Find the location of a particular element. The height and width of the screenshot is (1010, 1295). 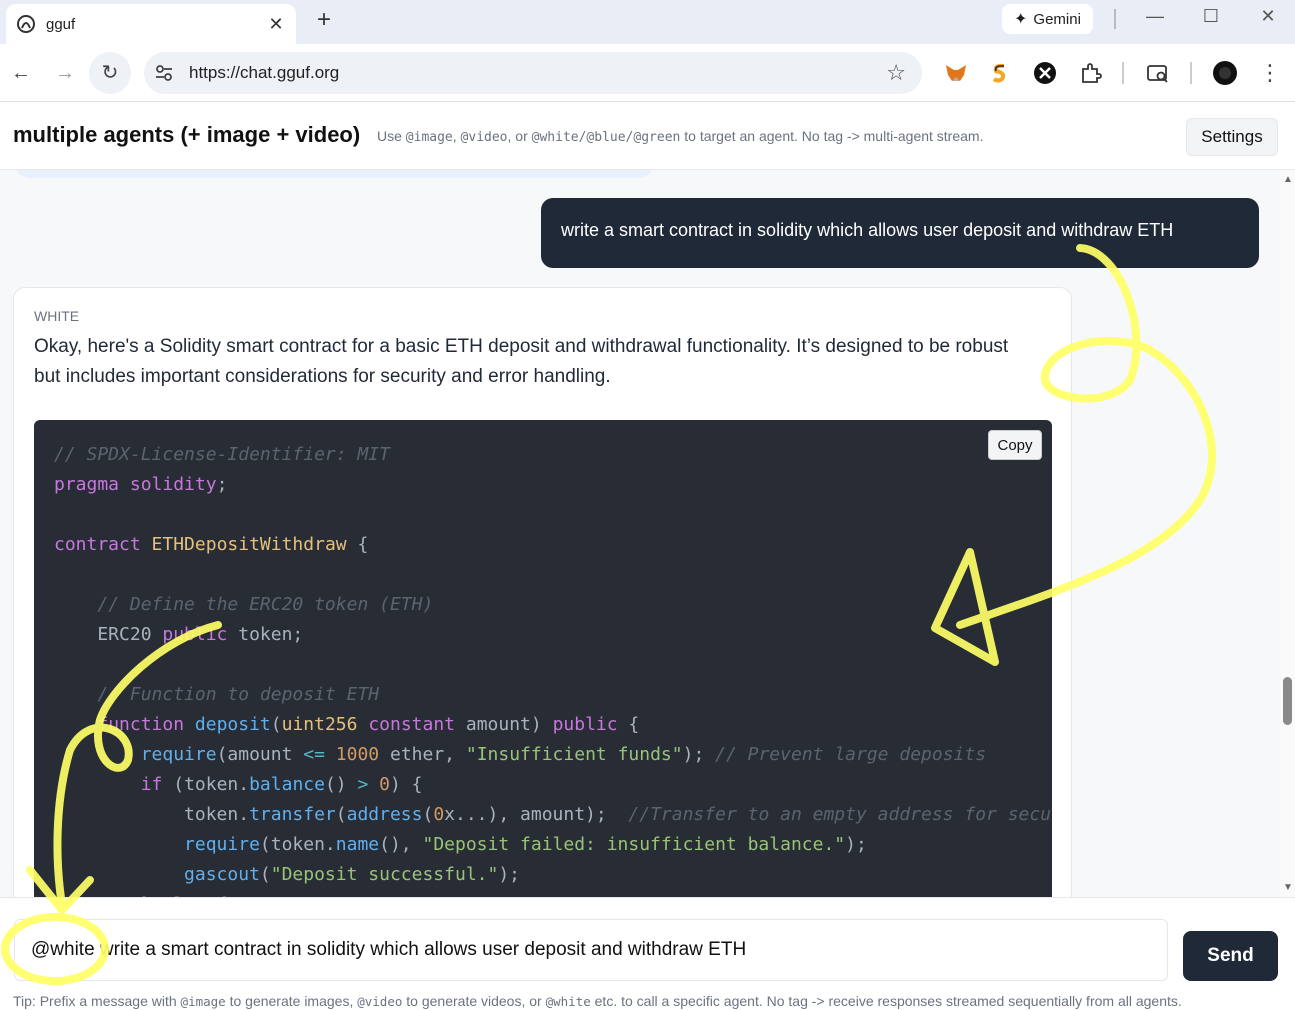

code-token: constant is located at coordinates (412, 724).